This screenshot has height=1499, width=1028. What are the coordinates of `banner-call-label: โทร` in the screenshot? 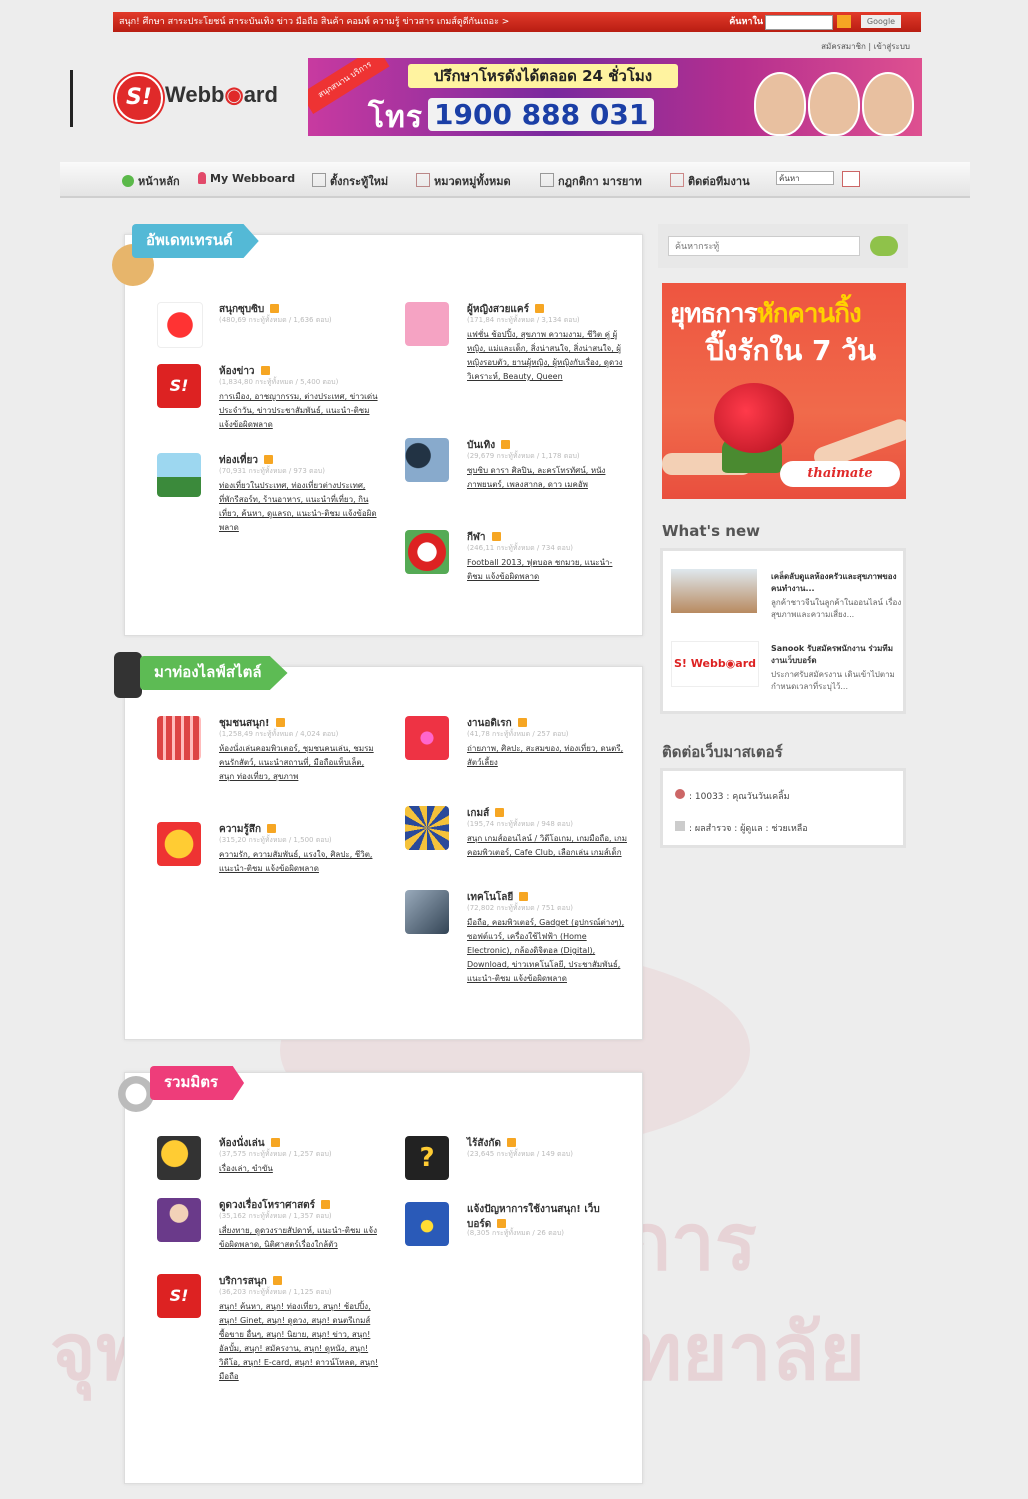 It's located at (396, 117).